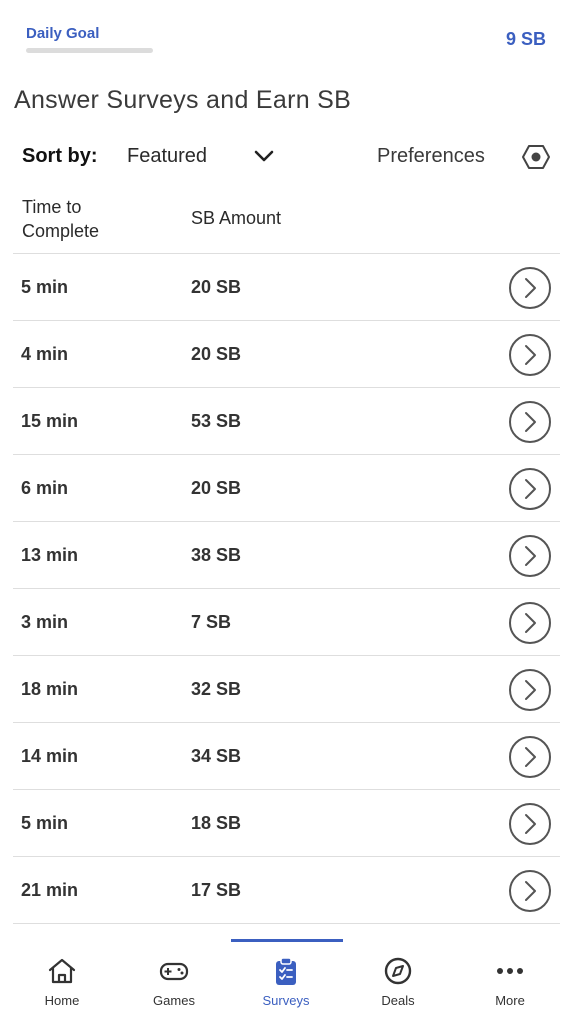 This screenshot has width=573, height=1019. I want to click on compass-icon, so click(398, 971).